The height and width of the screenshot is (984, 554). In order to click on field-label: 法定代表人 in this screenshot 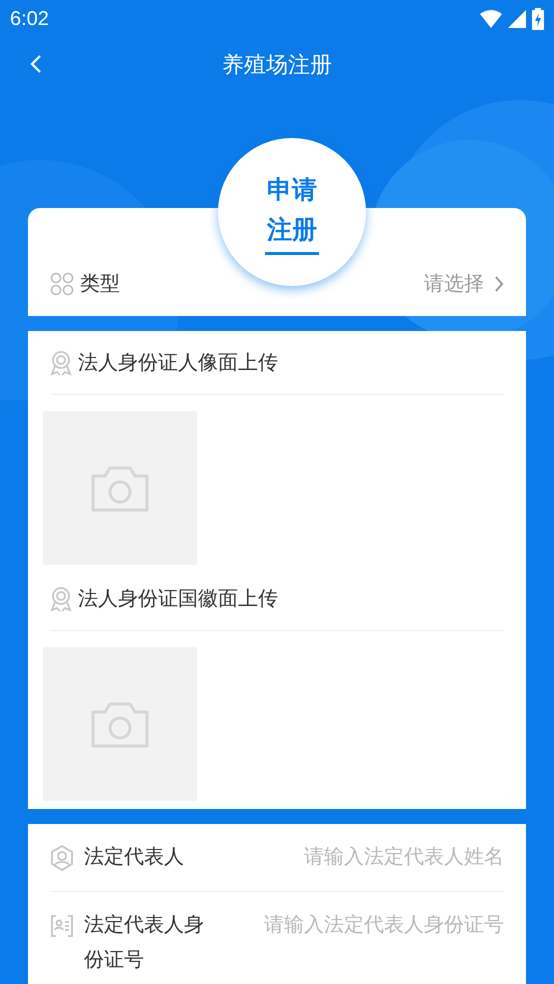, I will do `click(134, 857)`.